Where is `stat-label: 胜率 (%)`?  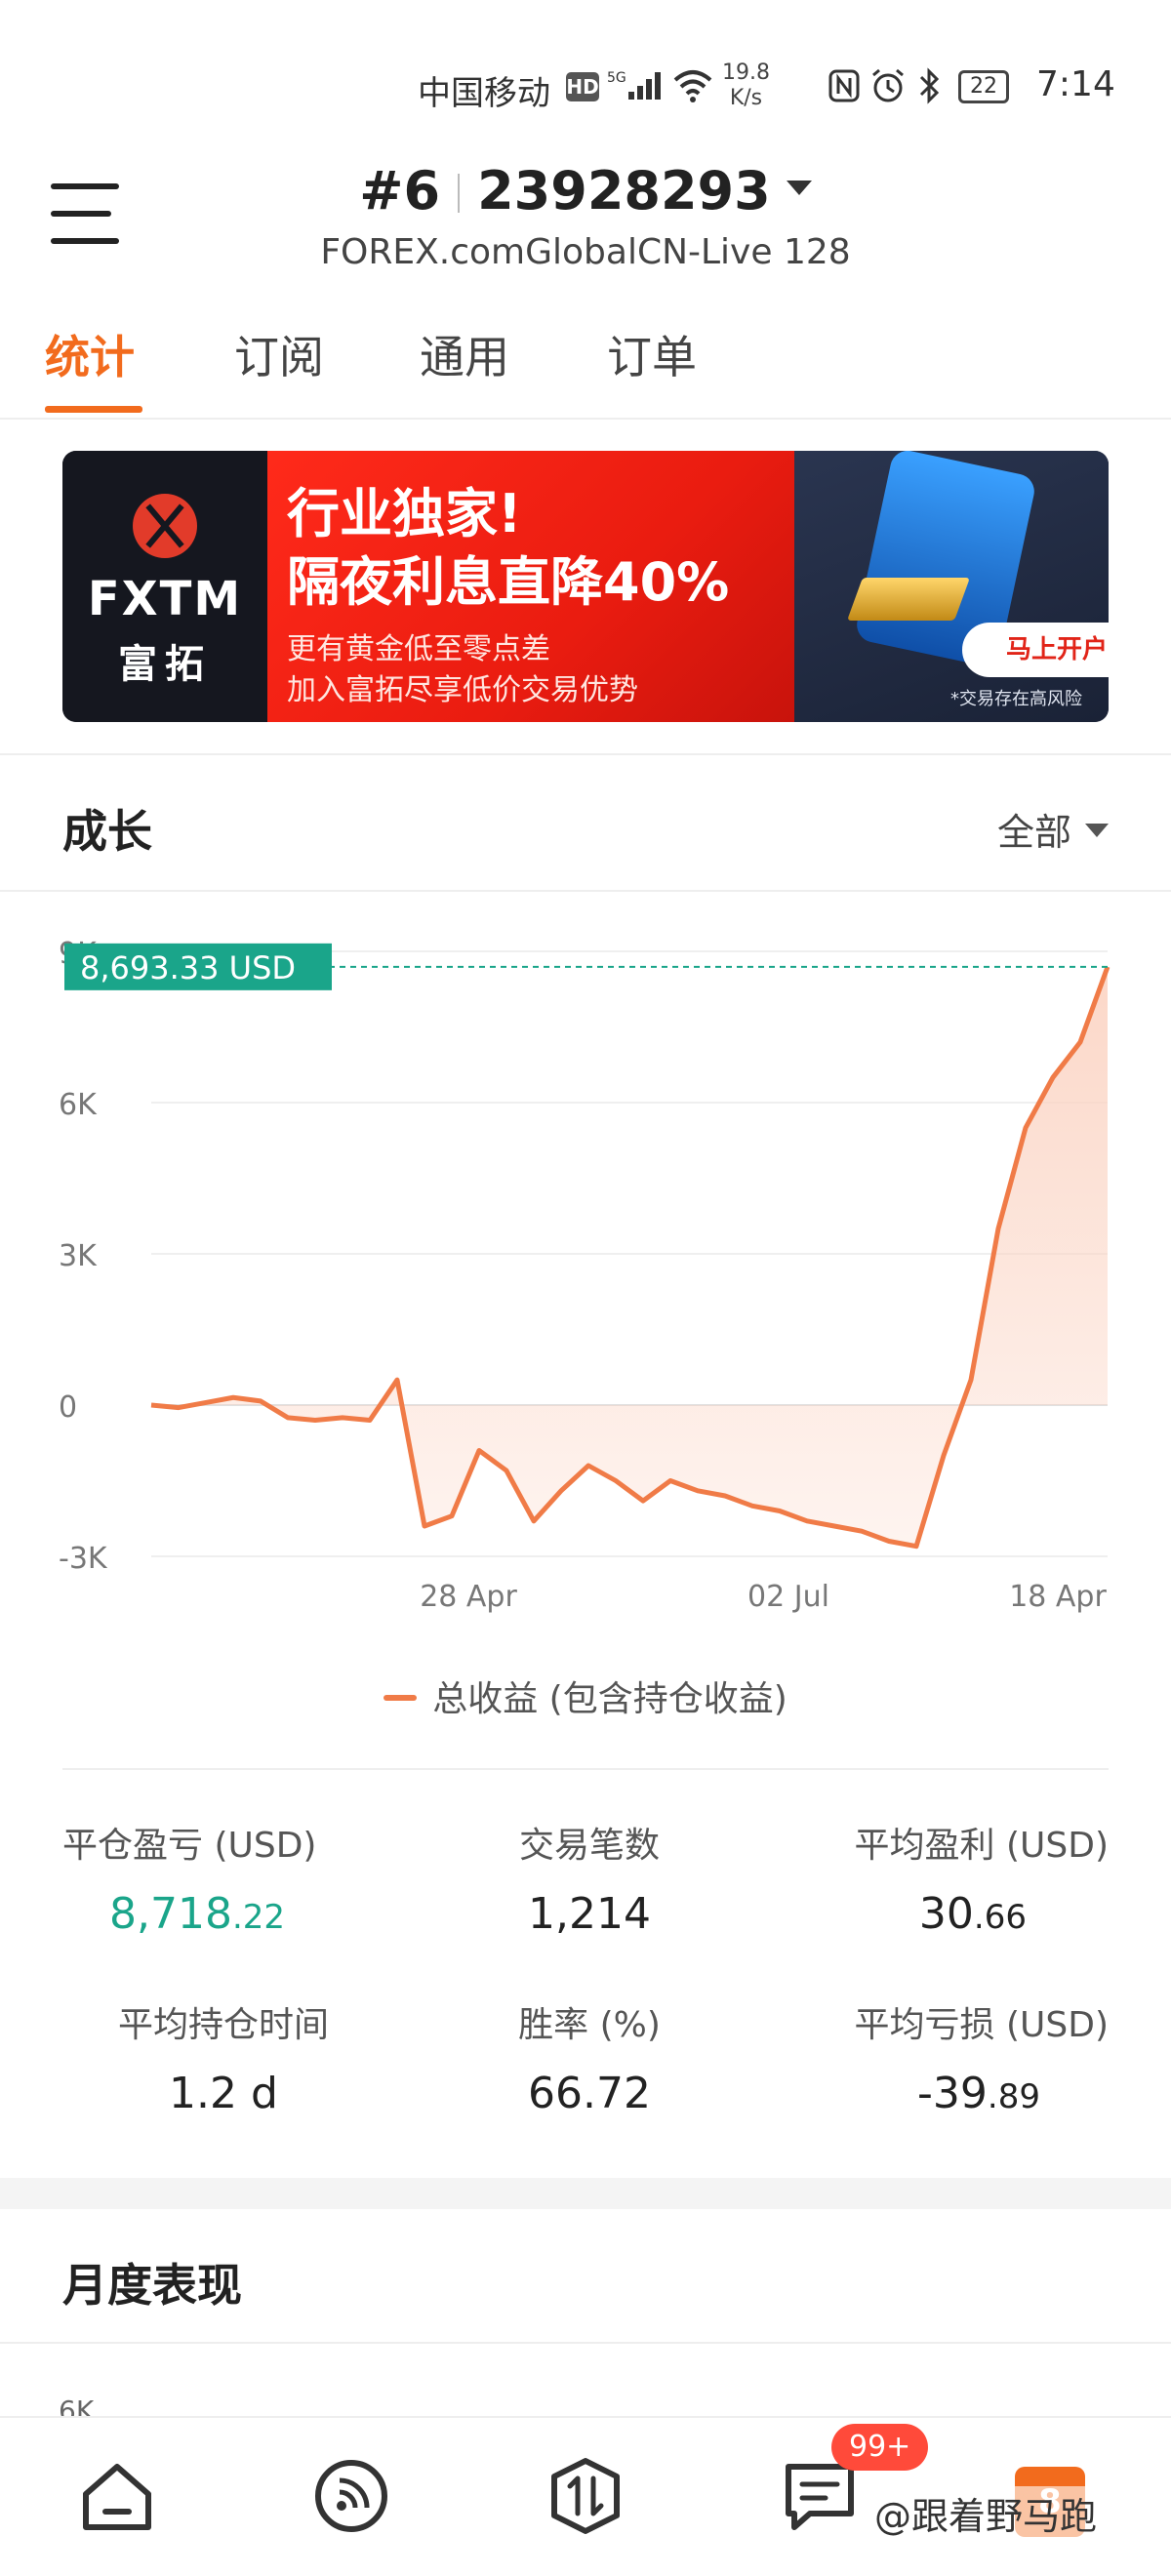
stat-label: 胜率 (%) is located at coordinates (589, 2025).